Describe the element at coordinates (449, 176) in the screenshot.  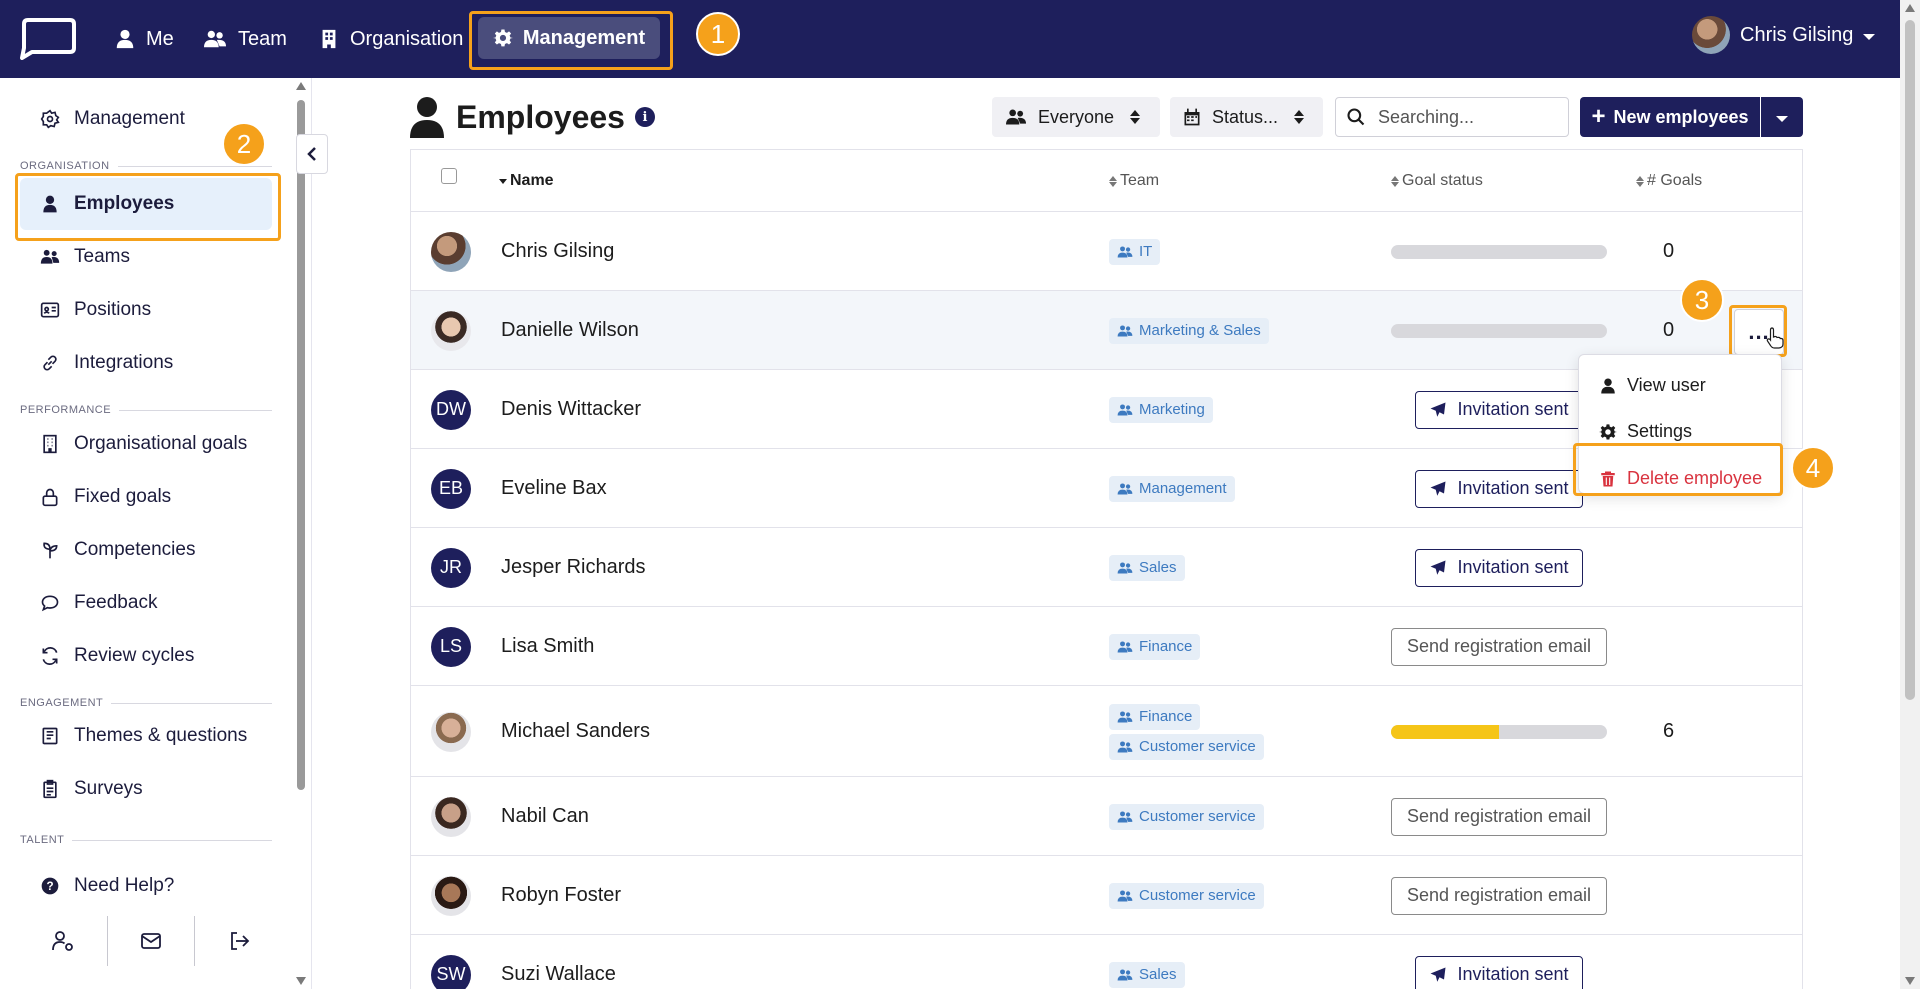
I see `select-all-checkbox` at that location.